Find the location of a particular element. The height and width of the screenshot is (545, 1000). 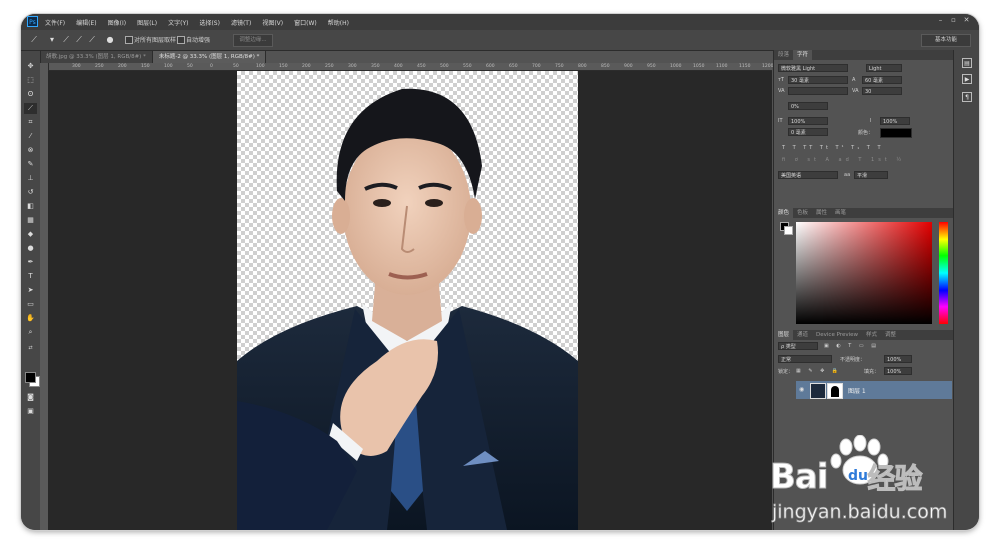

leading-field: 60 毫素 is located at coordinates (882, 80).